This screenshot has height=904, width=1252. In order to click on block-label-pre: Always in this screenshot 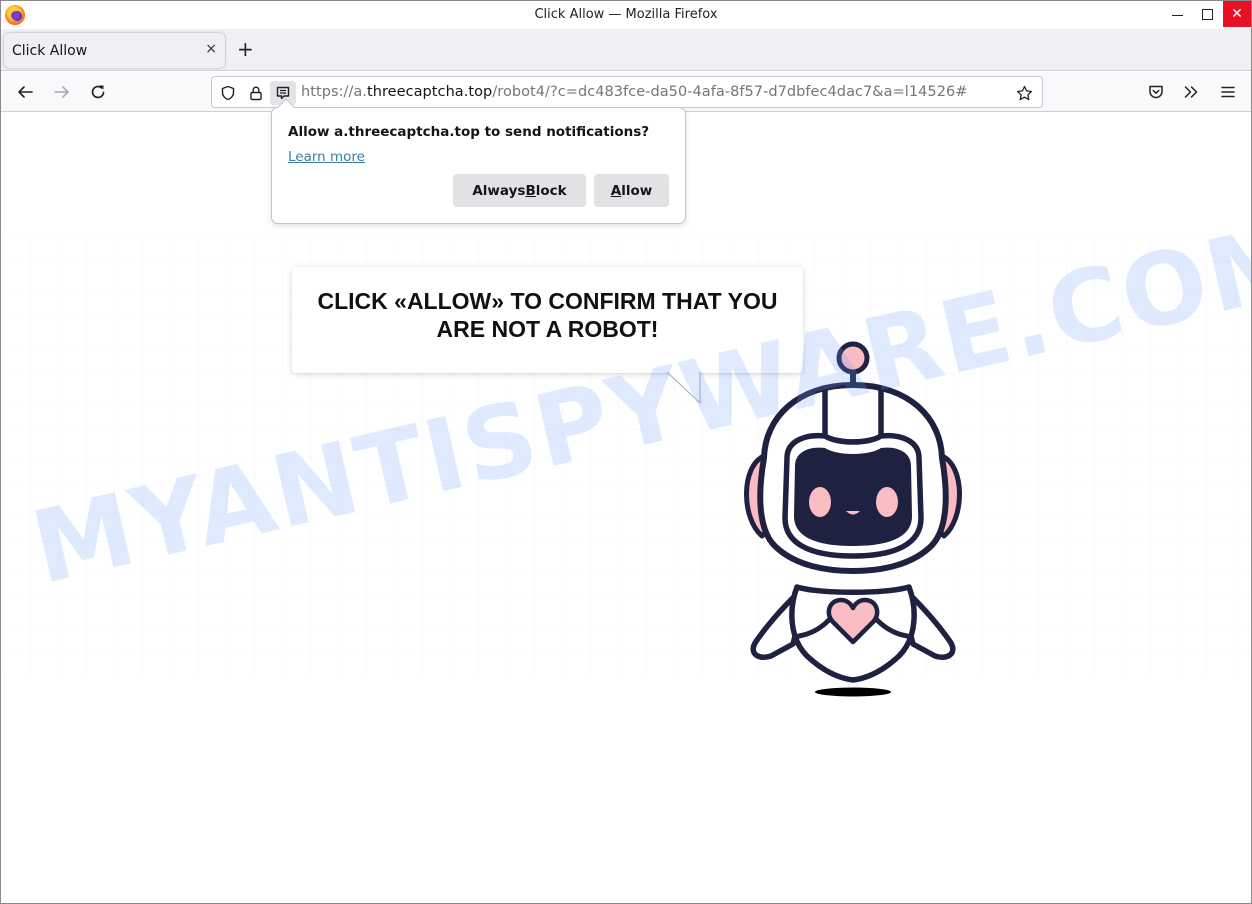, I will do `click(499, 190)`.